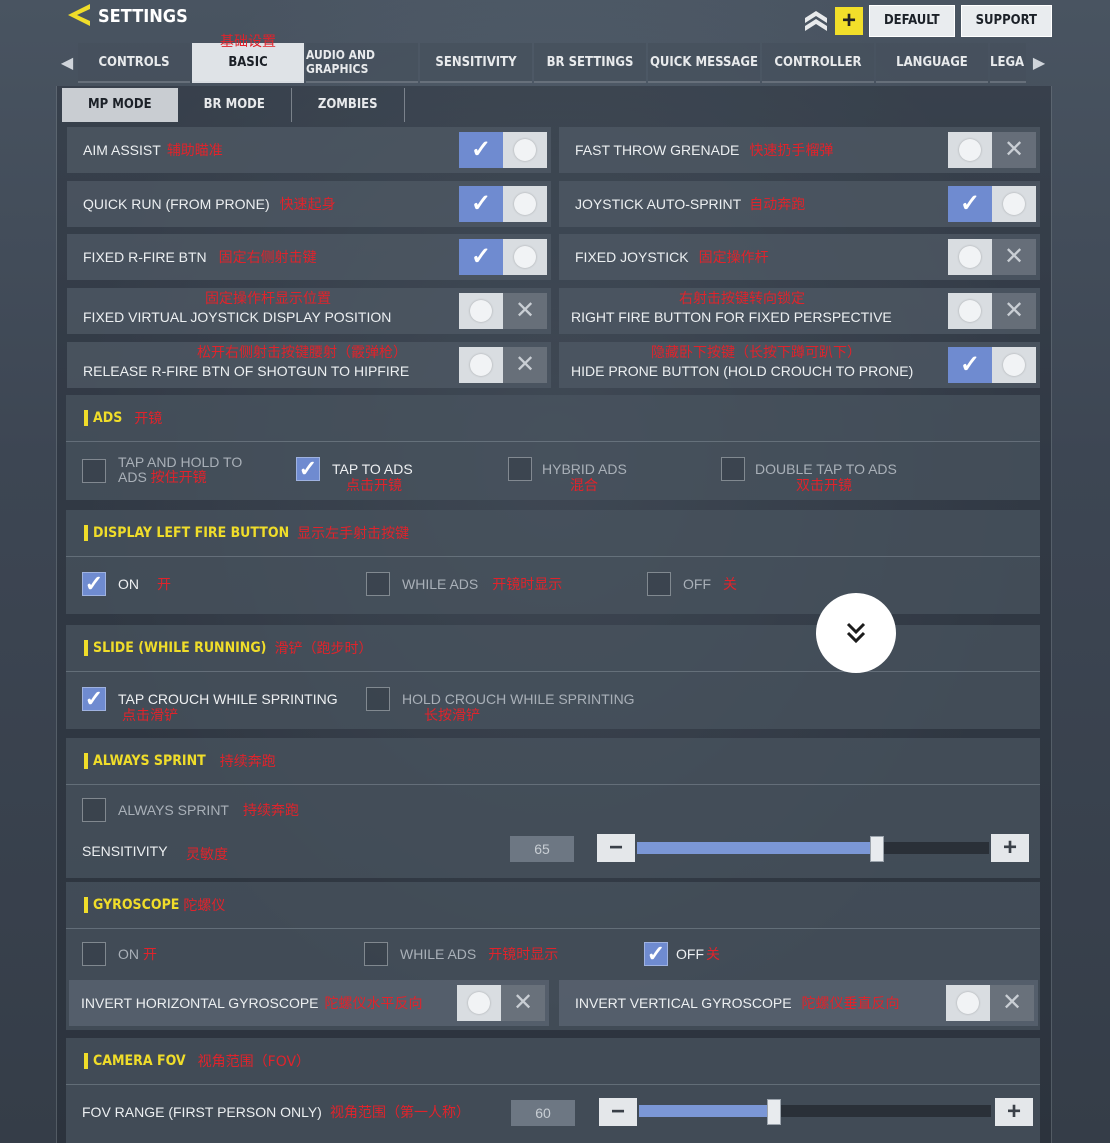 This screenshot has height=1143, width=1110. I want to click on add-currency-button: +, so click(848, 21).